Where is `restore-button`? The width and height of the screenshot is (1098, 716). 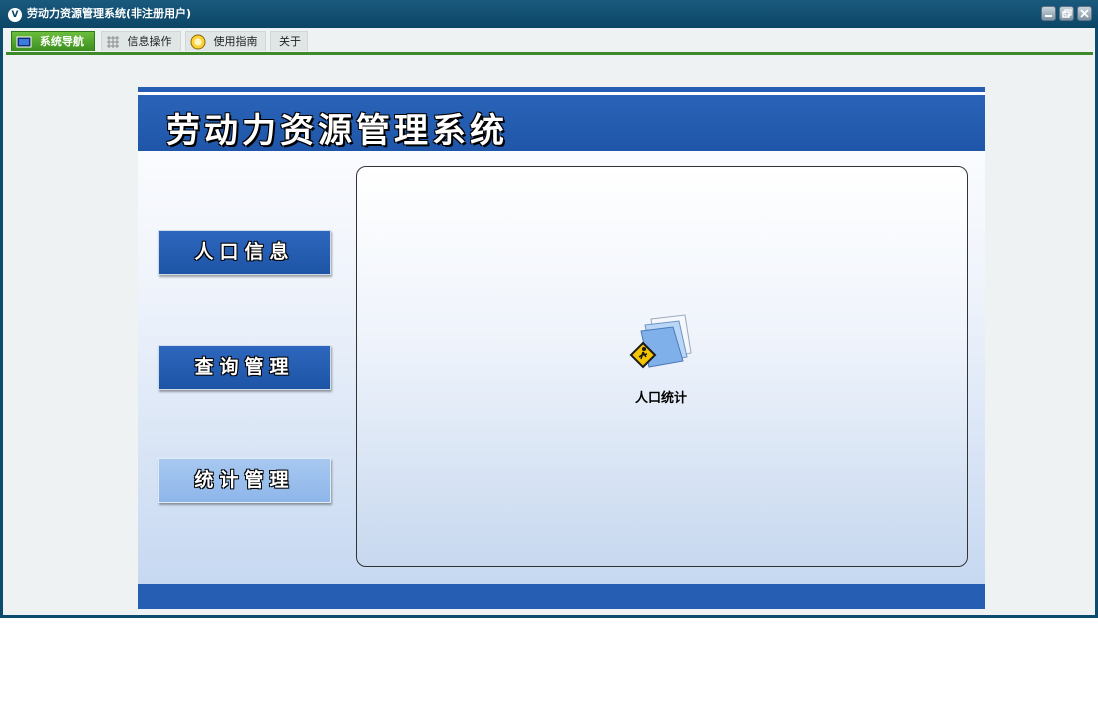 restore-button is located at coordinates (1066, 13).